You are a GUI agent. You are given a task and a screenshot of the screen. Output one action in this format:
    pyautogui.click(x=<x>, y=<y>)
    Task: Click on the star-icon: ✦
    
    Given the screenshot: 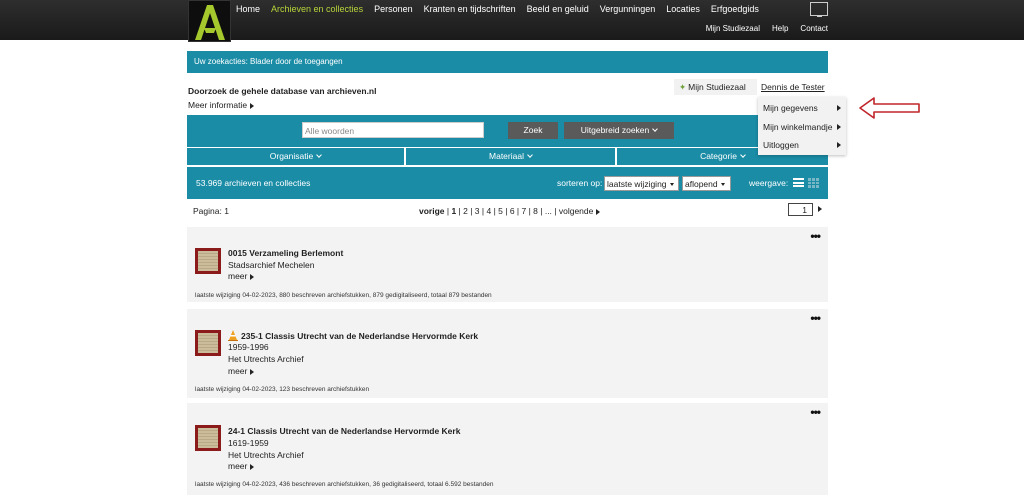 What is the action you would take?
    pyautogui.click(x=683, y=87)
    